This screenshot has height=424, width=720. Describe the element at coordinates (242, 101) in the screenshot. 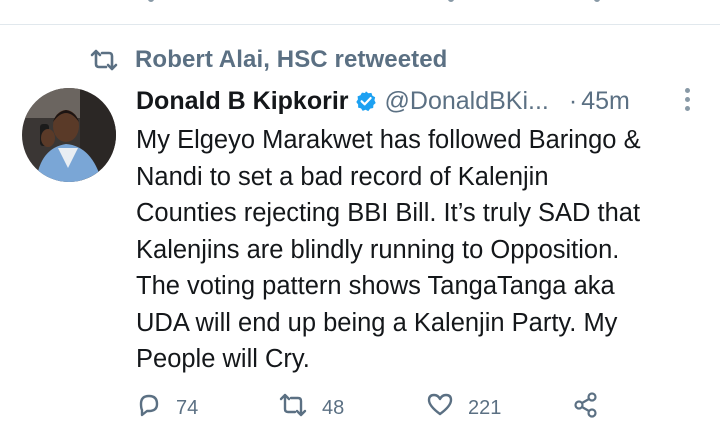

I see `author-display-name: Donald B Kipkorir` at that location.